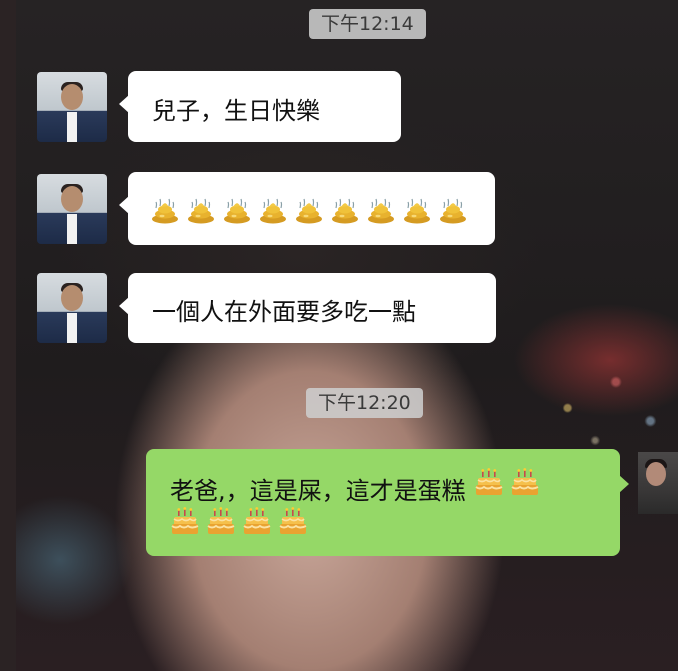 The height and width of the screenshot is (671, 678). Describe the element at coordinates (8, 335) in the screenshot. I see `left-edge` at that location.